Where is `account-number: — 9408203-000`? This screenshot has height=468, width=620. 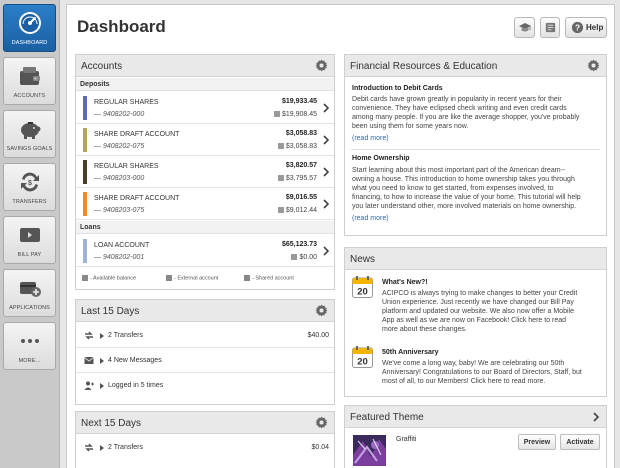 account-number: — 9408203-000 is located at coordinates (119, 178).